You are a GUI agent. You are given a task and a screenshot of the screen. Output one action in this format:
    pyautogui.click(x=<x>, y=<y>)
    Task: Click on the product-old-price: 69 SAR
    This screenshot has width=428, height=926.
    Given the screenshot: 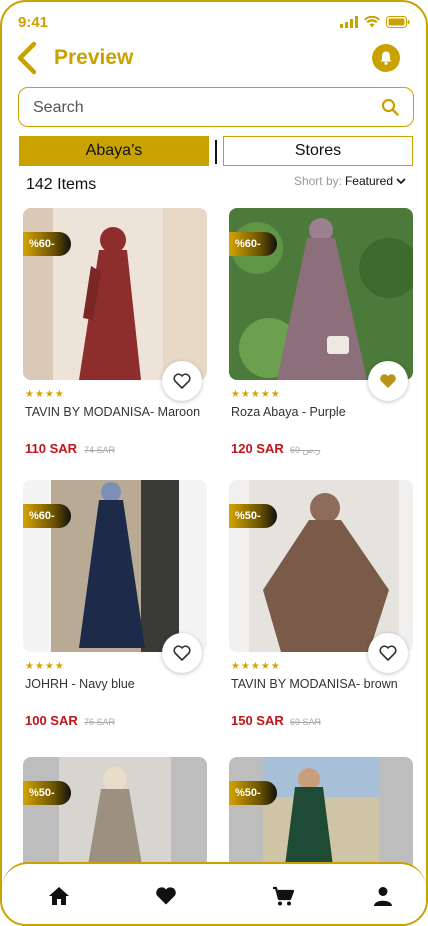 What is the action you would take?
    pyautogui.click(x=306, y=722)
    